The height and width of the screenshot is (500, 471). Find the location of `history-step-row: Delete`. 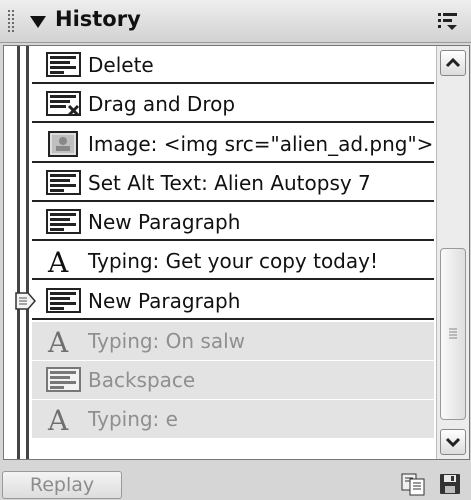

history-step-row: Delete is located at coordinates (233, 65).